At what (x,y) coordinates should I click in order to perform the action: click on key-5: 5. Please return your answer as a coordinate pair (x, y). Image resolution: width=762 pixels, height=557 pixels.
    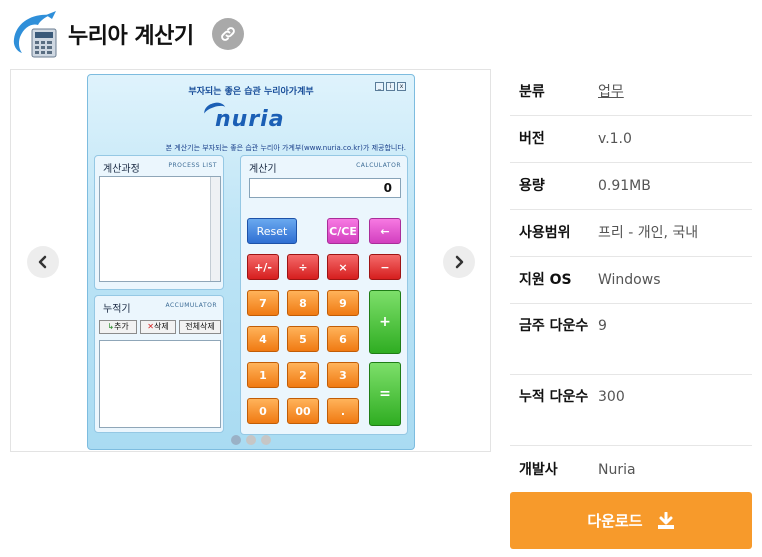
    Looking at the image, I should click on (303, 339).